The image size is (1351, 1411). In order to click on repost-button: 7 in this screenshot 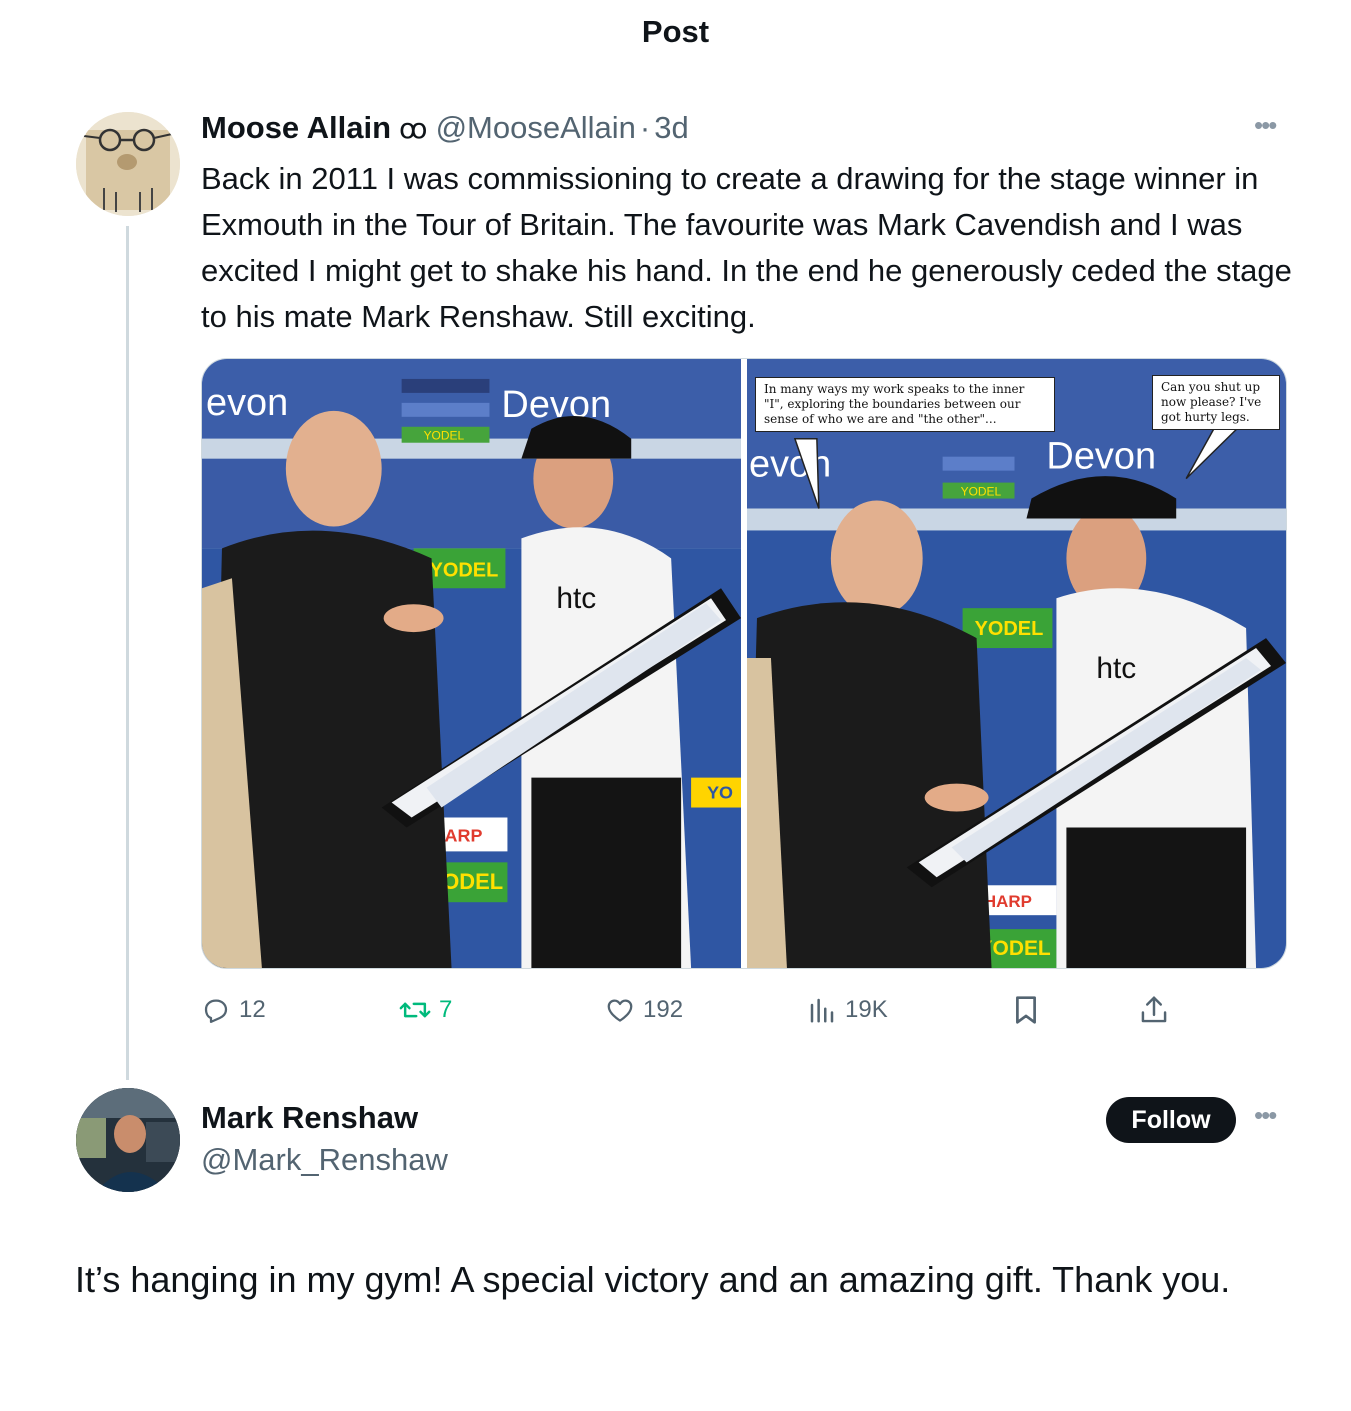, I will do `click(425, 1010)`.